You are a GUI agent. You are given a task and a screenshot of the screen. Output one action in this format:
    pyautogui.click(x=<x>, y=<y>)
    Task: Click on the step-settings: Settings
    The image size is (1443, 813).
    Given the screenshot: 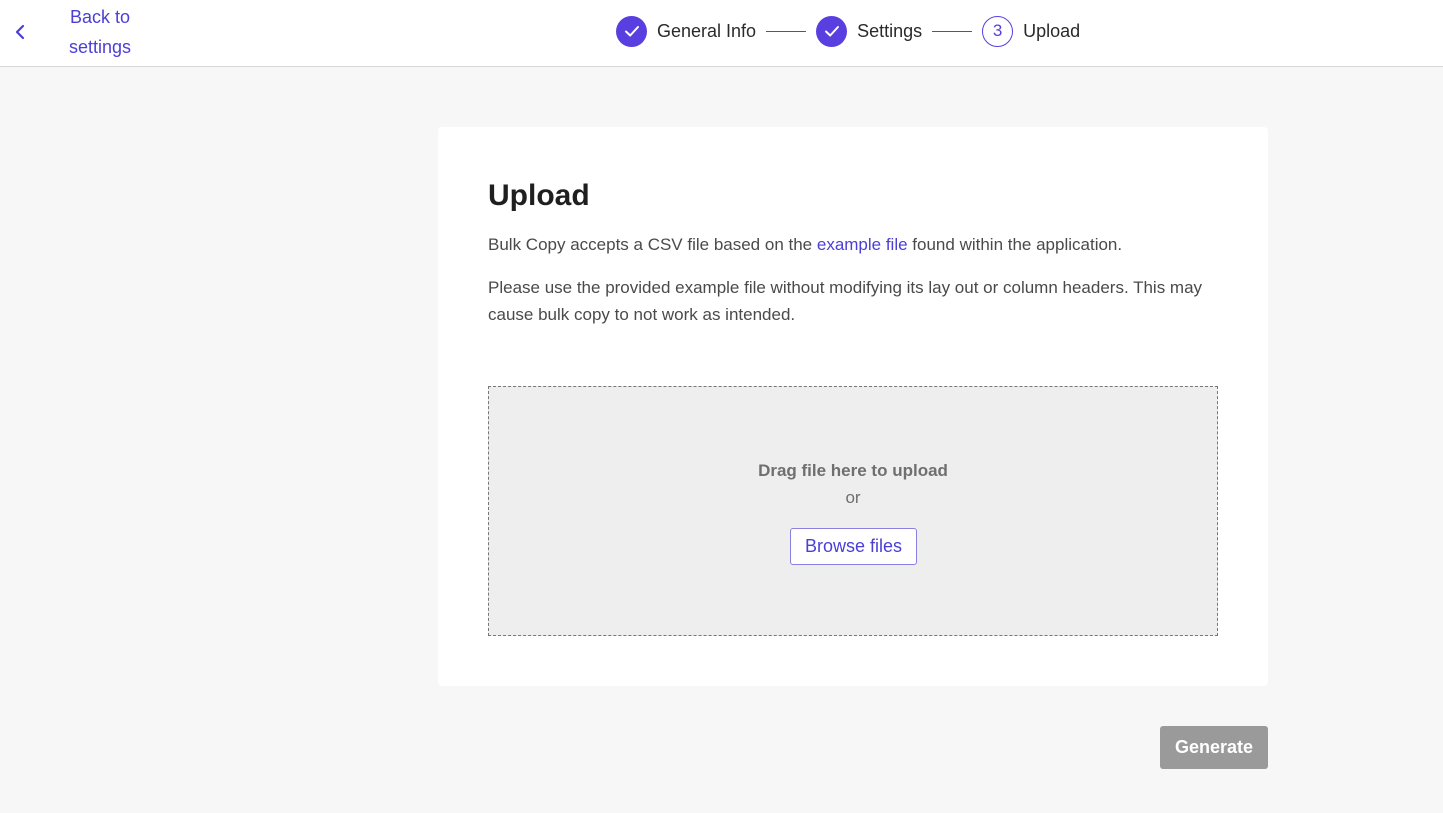 What is the action you would take?
    pyautogui.click(x=869, y=31)
    